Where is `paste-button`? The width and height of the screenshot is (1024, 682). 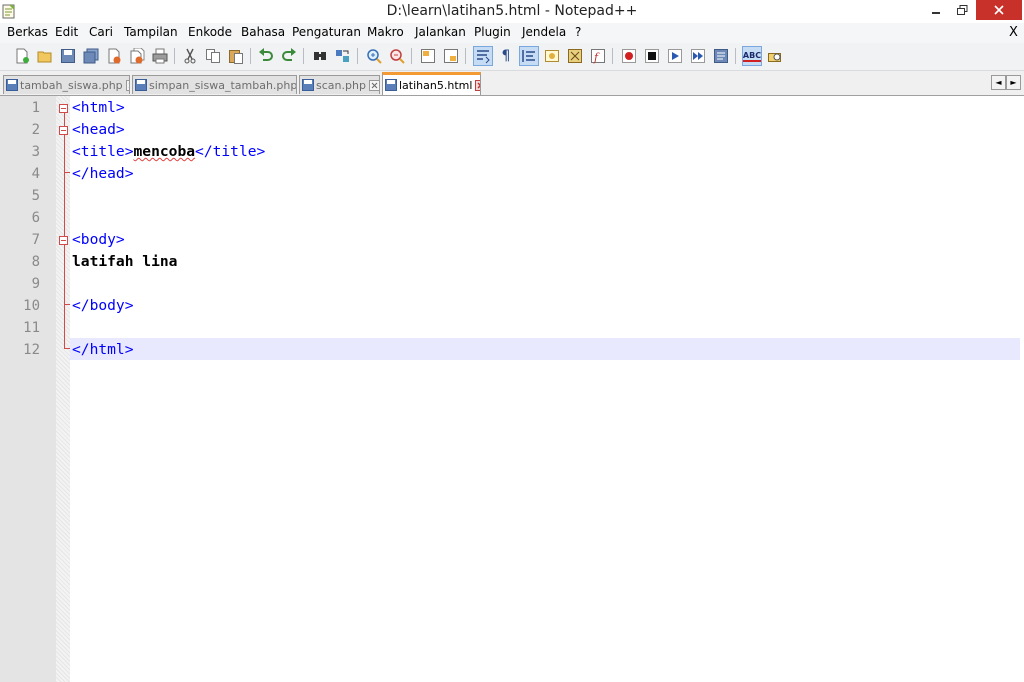
paste-button is located at coordinates (236, 56).